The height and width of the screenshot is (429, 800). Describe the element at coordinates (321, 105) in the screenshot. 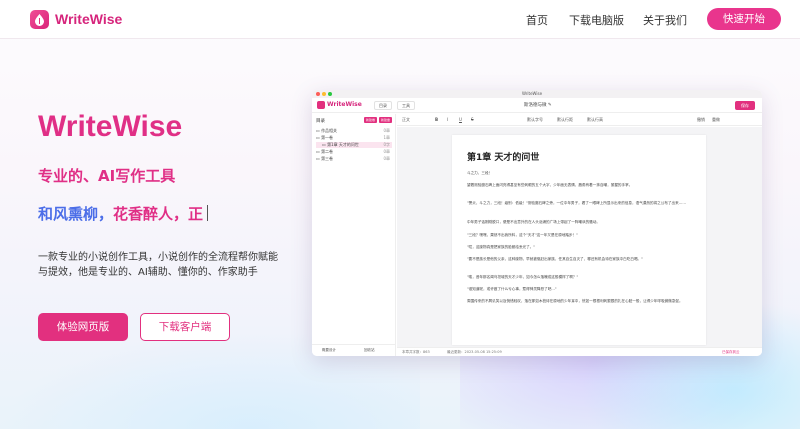

I see `app-logo-icon` at that location.